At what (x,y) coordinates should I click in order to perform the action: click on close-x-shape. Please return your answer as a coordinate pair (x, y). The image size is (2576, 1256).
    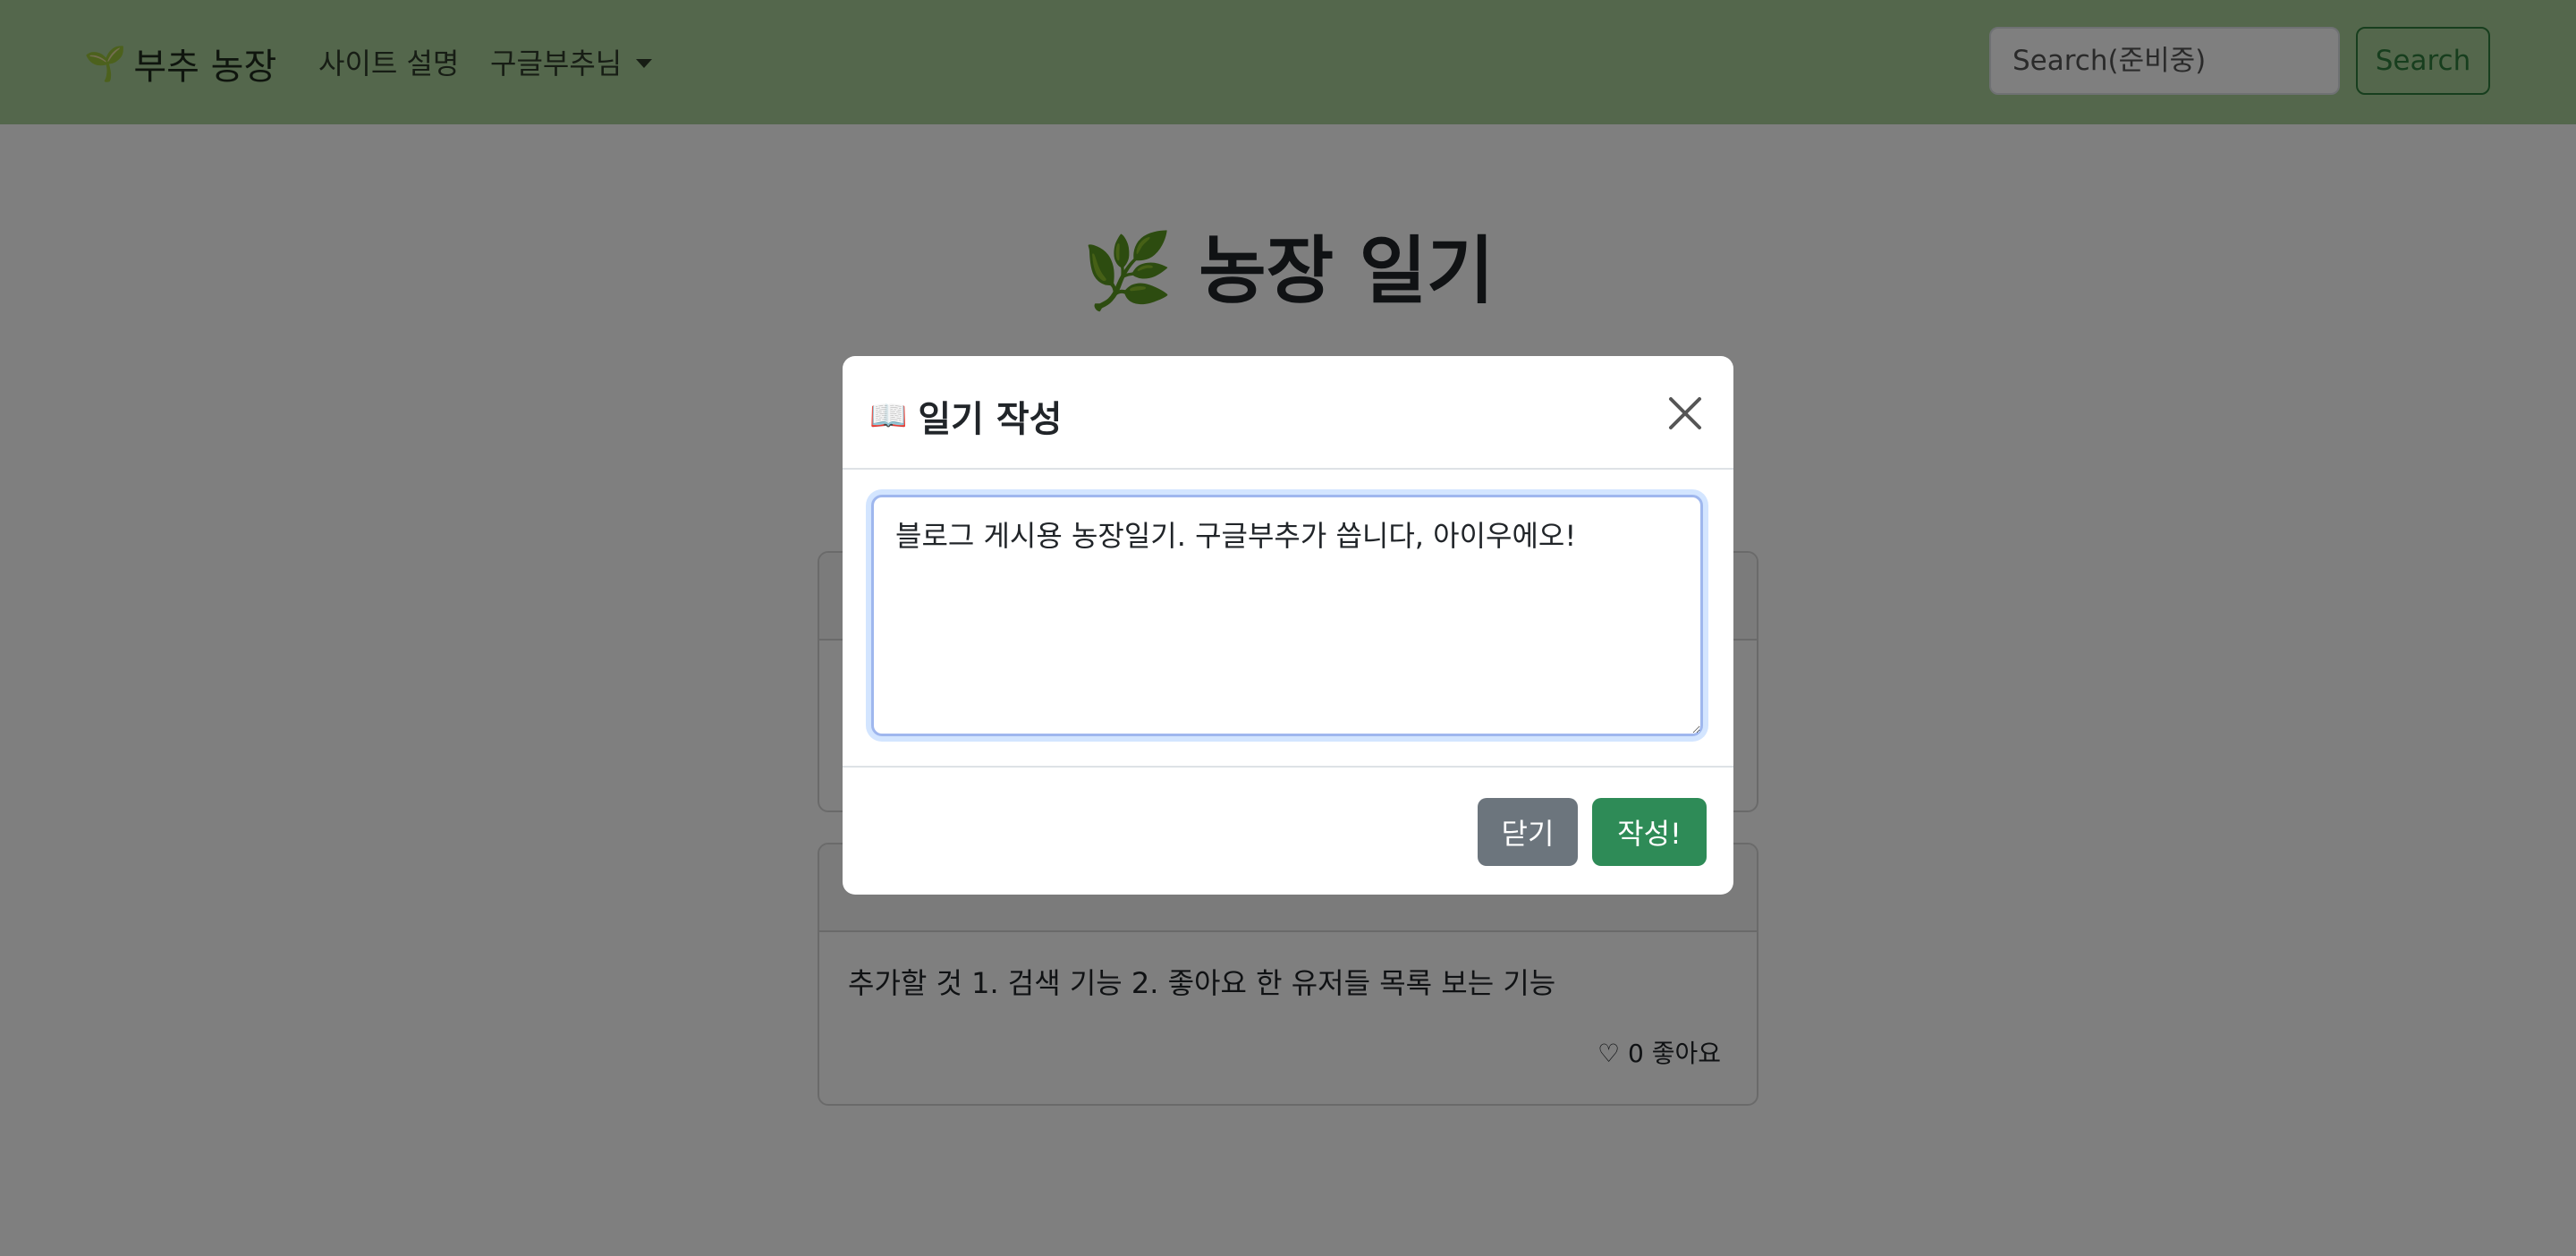
    Looking at the image, I should click on (1685, 413).